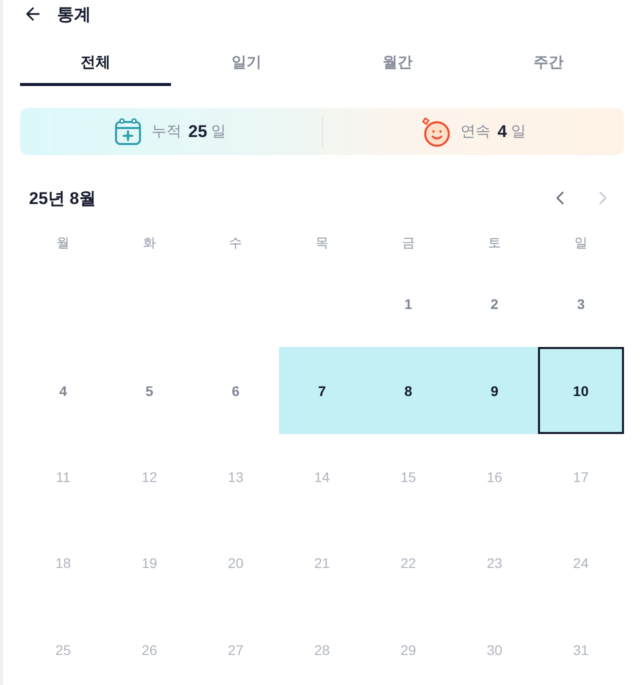 The width and height of the screenshot is (640, 685). I want to click on page-title: 통계, so click(74, 15).